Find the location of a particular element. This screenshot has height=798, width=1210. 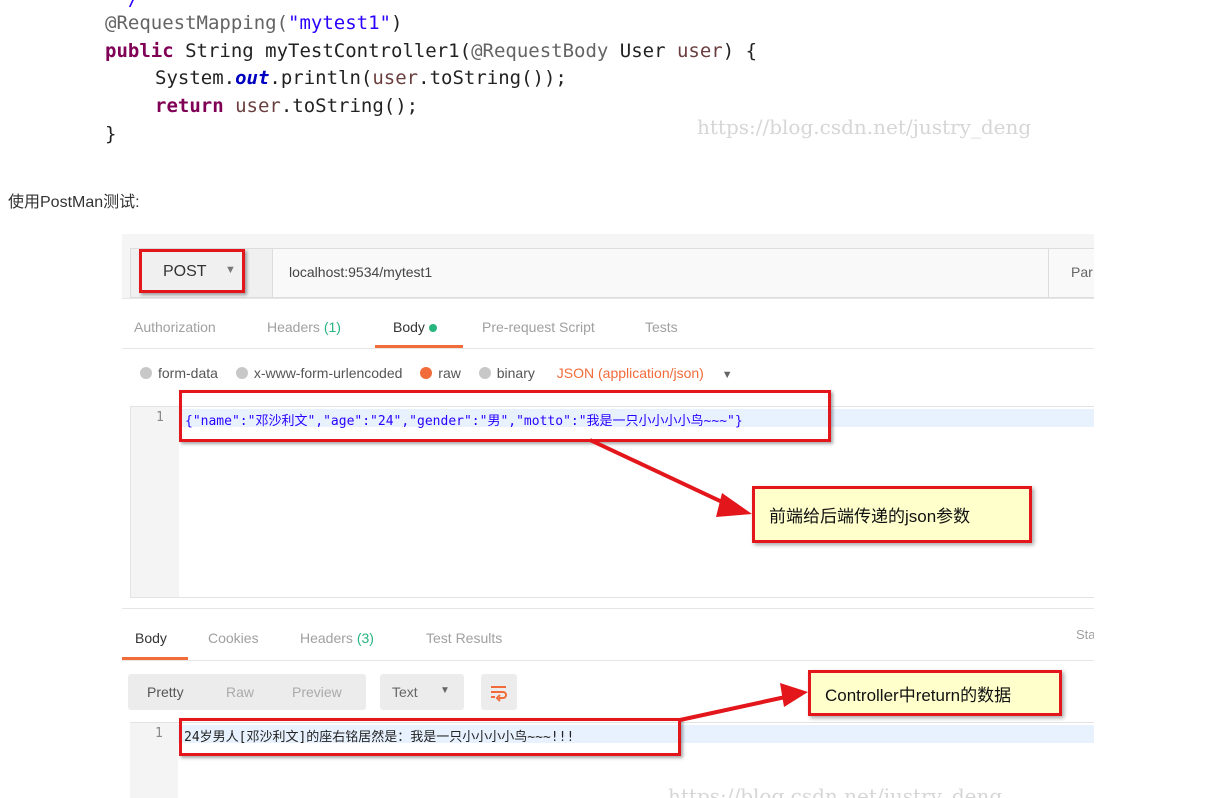

arrow-request is located at coordinates (662, 474).